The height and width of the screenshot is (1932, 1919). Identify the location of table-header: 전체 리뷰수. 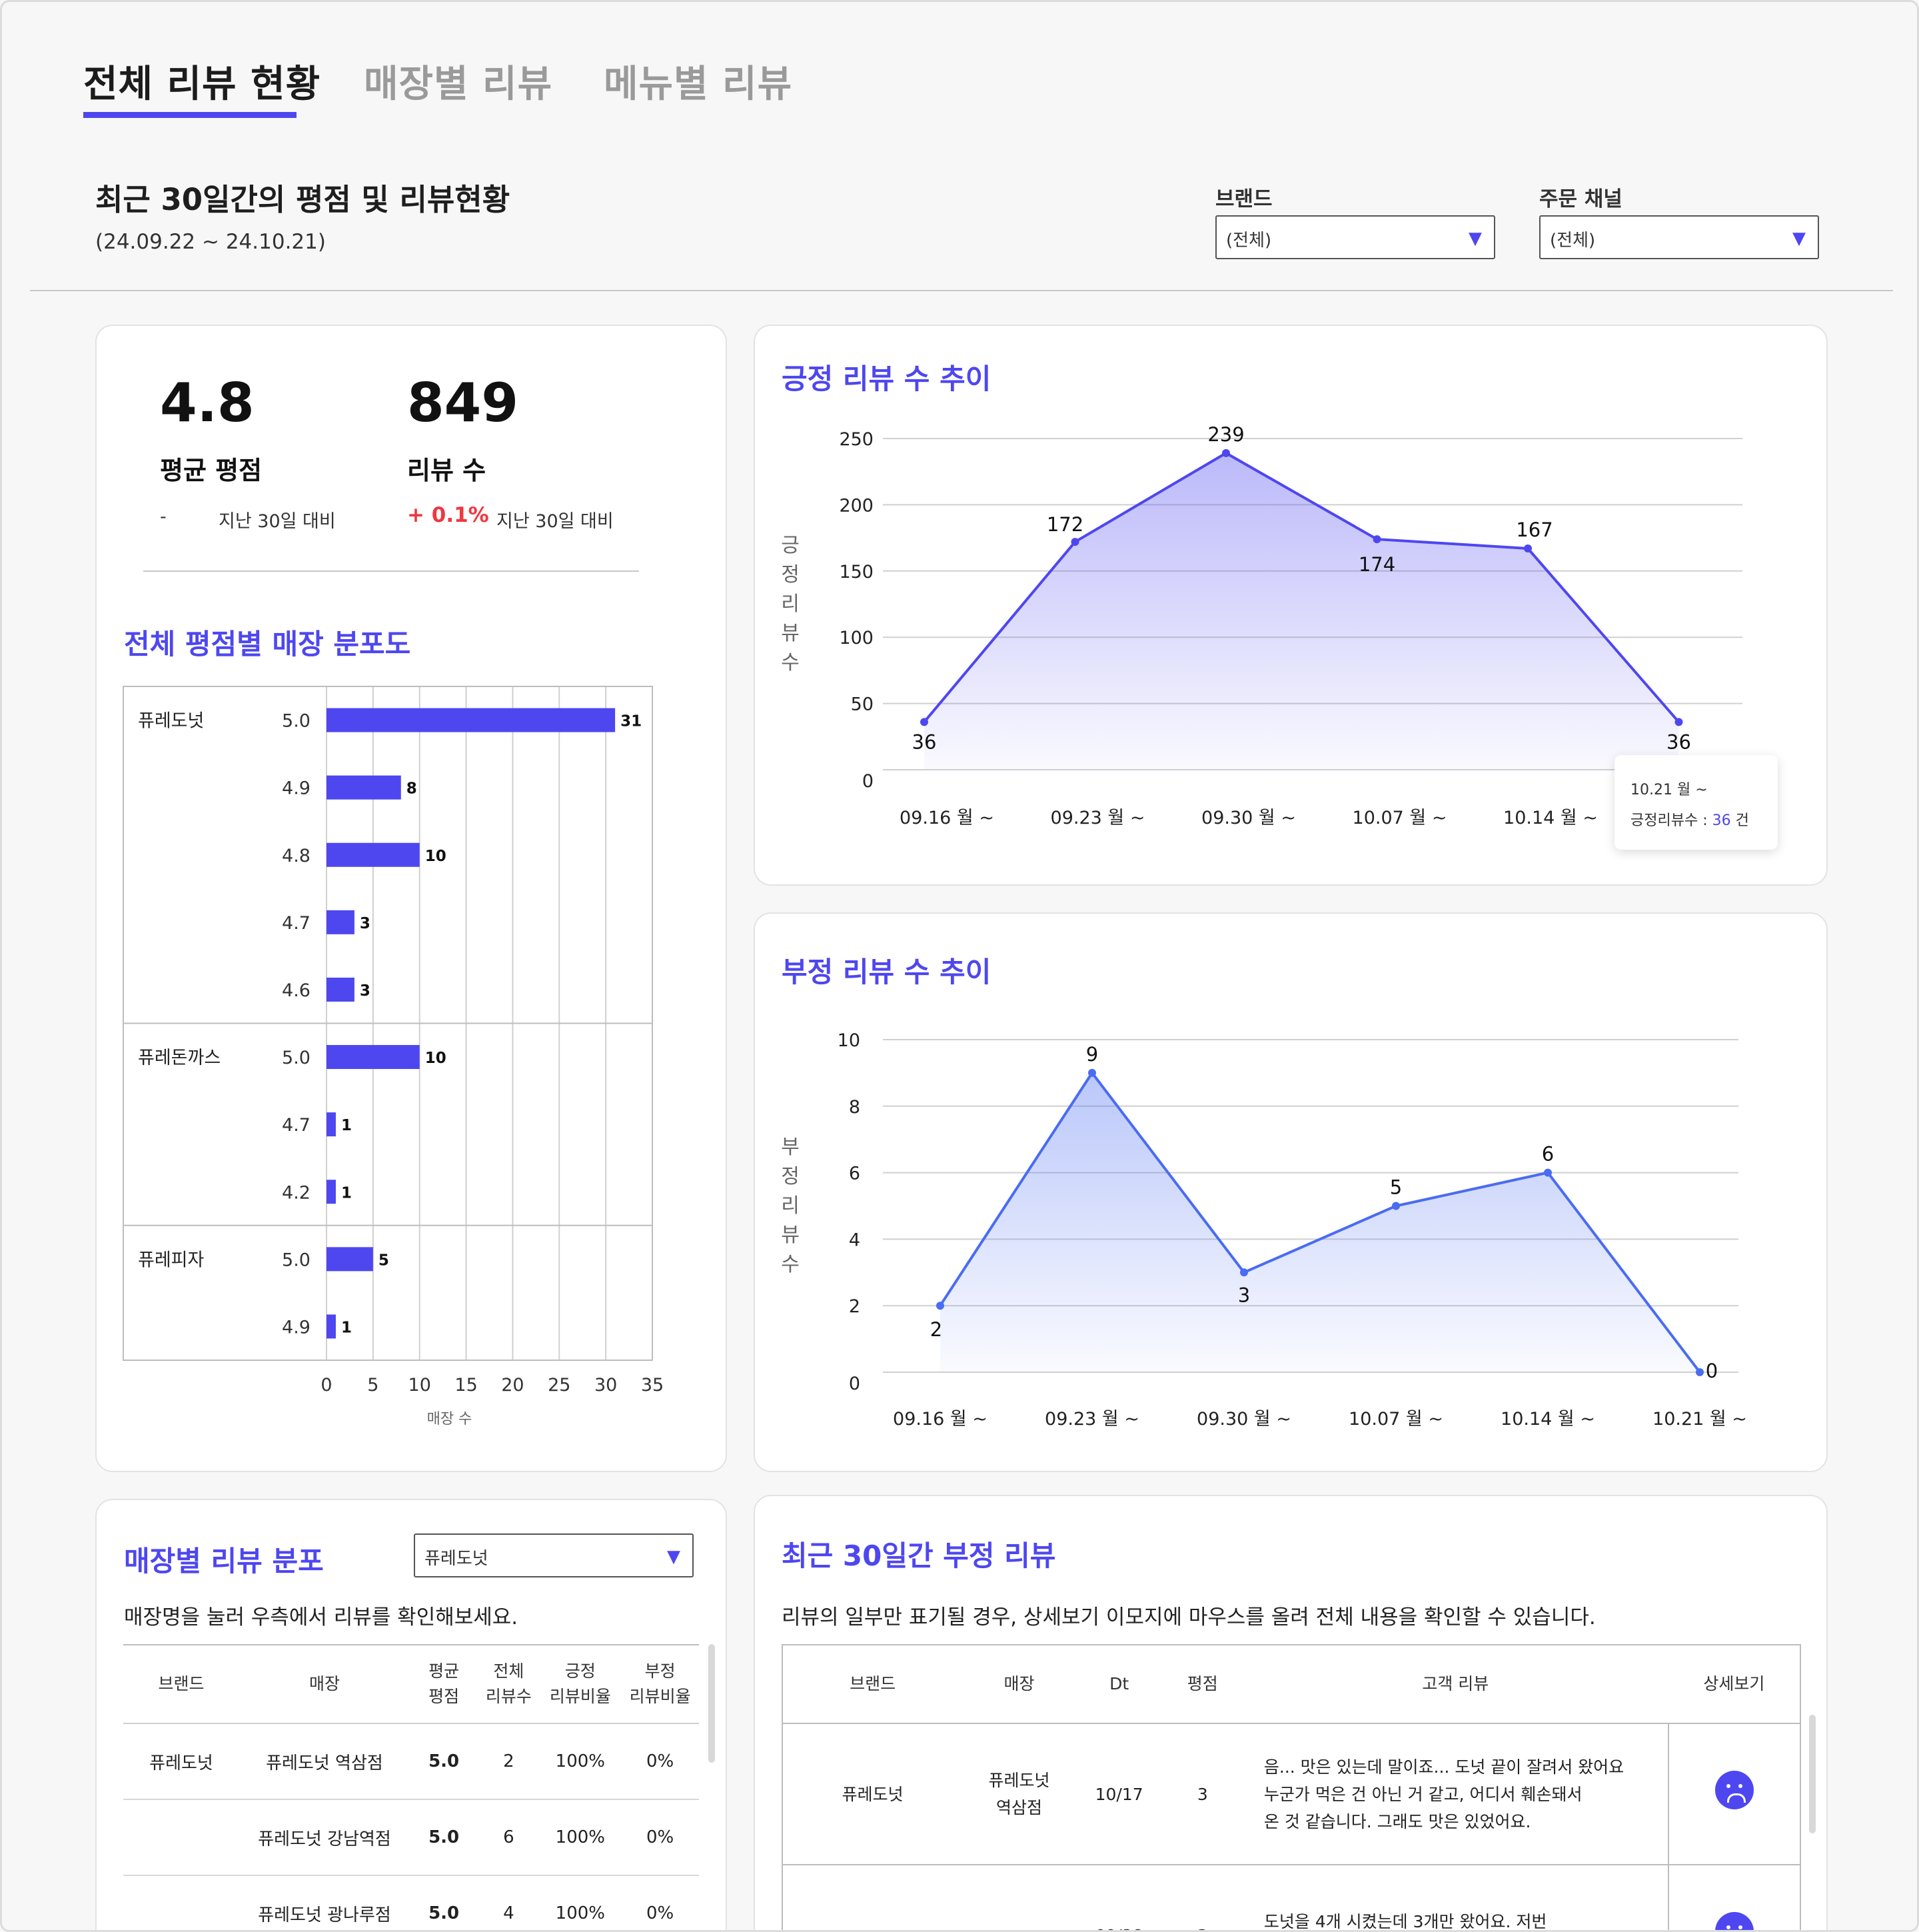
(509, 1684).